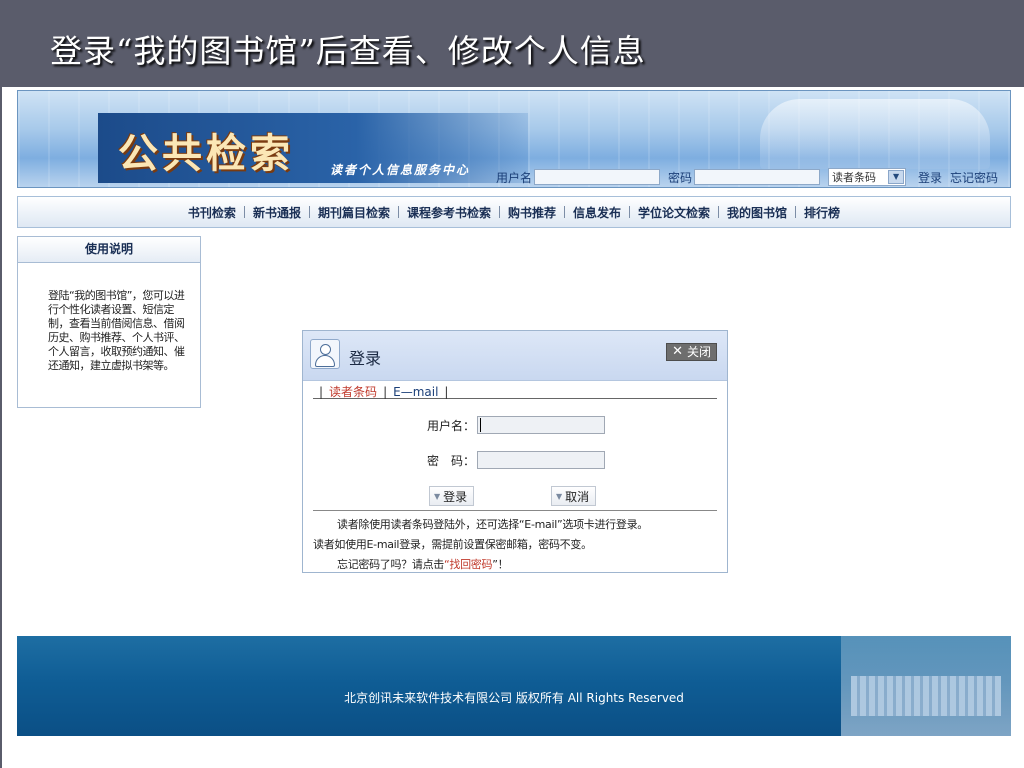 This screenshot has width=1024, height=768. I want to click on password-row: 密 码：, so click(516, 460).